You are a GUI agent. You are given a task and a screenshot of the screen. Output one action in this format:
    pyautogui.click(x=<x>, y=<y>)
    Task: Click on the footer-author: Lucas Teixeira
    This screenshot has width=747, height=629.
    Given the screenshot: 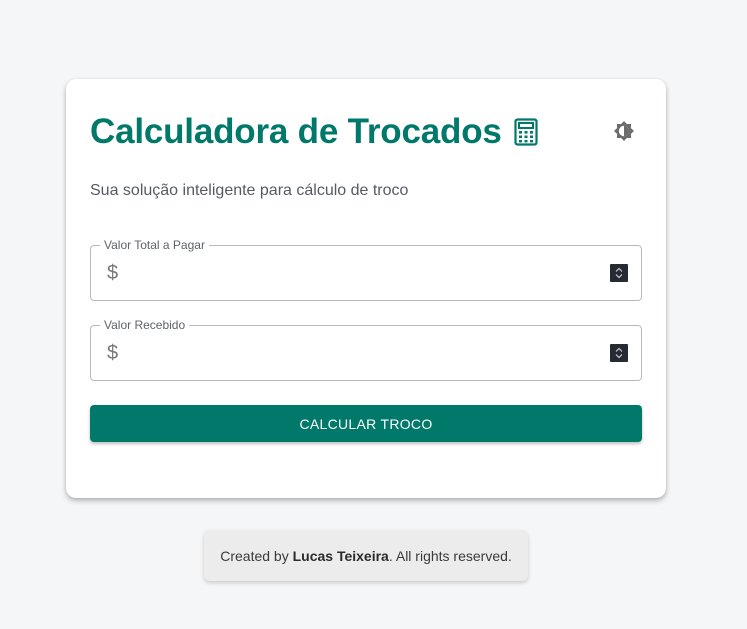 What is the action you would take?
    pyautogui.click(x=340, y=555)
    